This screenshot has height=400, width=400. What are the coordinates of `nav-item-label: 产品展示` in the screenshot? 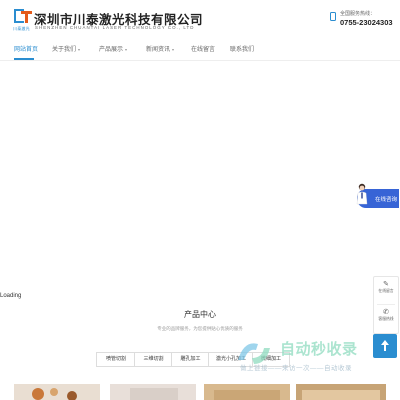 It's located at (111, 50).